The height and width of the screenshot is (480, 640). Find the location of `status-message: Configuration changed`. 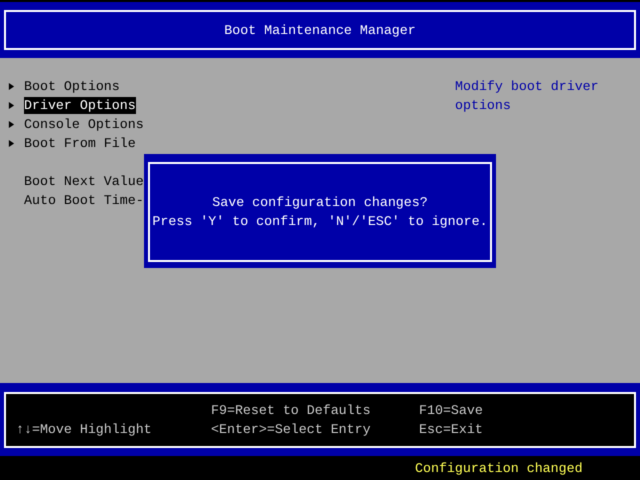

status-message: Configuration changed is located at coordinates (499, 468).